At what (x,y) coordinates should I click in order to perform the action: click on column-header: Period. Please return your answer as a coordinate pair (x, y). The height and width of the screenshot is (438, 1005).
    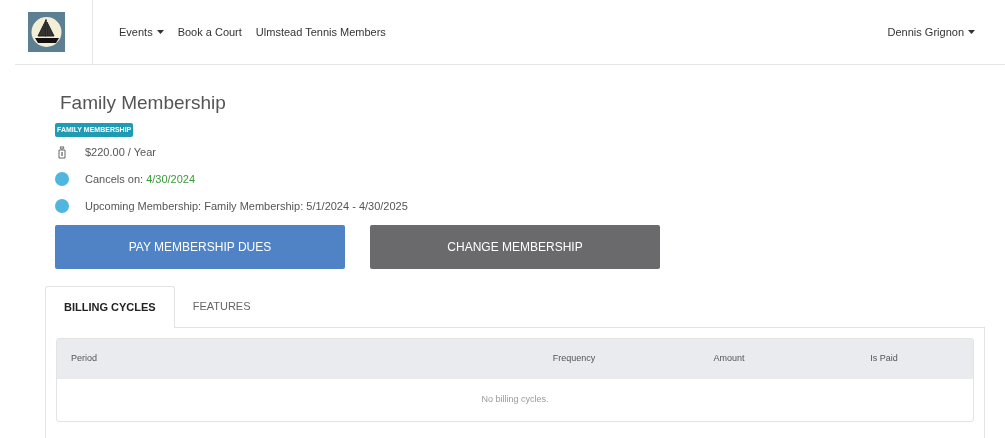
    Looking at the image, I should click on (84, 358).